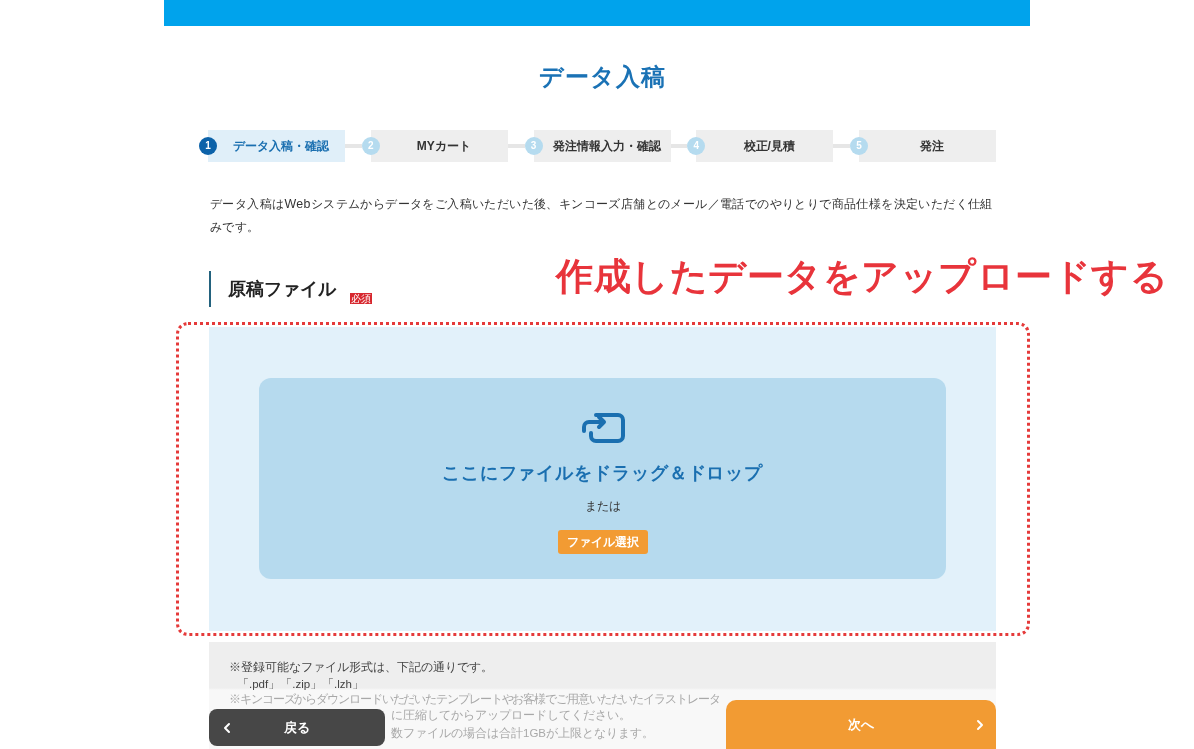  Describe the element at coordinates (272, 146) in the screenshot. I see `step-tab: 1 データ入稿・確認` at that location.